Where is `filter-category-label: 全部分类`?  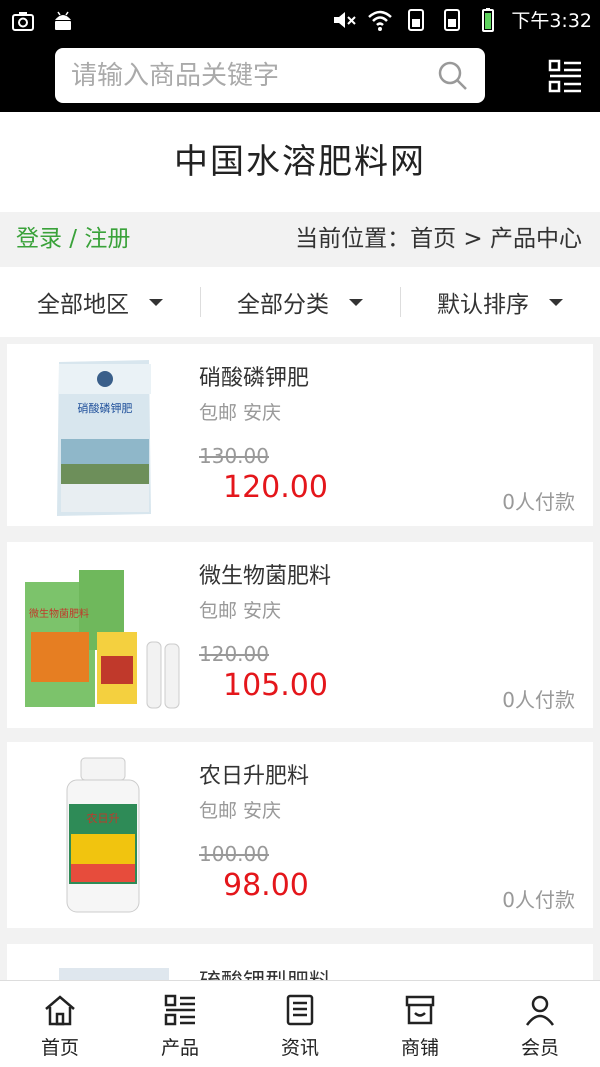 filter-category-label: 全部分类 is located at coordinates (283, 305).